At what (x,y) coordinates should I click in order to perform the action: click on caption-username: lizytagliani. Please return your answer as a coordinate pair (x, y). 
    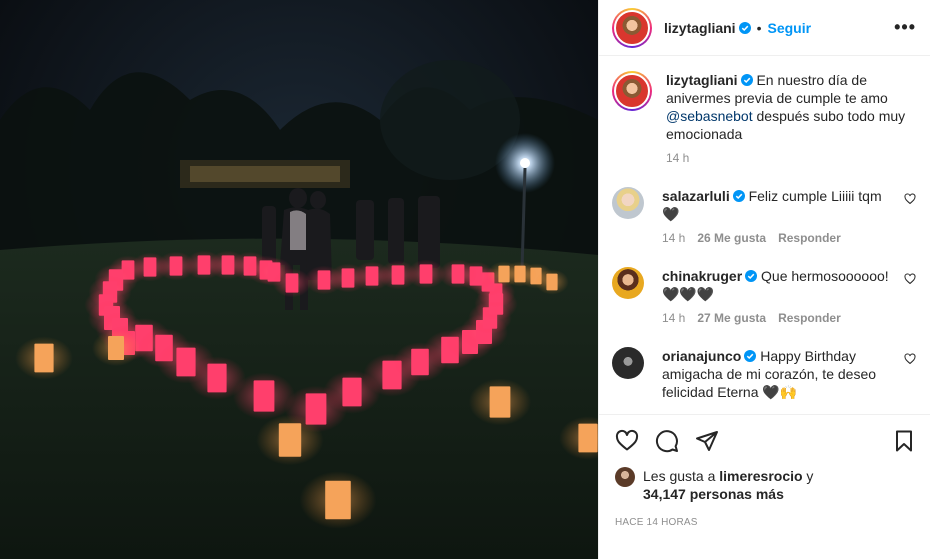
    Looking at the image, I should click on (702, 80).